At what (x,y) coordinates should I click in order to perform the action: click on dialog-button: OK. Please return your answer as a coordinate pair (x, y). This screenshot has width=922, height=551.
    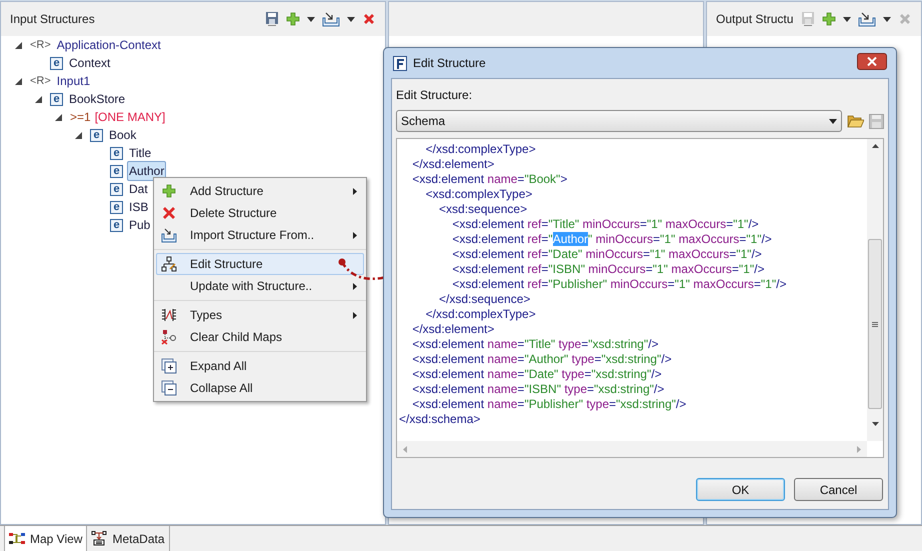
    Looking at the image, I should click on (740, 489).